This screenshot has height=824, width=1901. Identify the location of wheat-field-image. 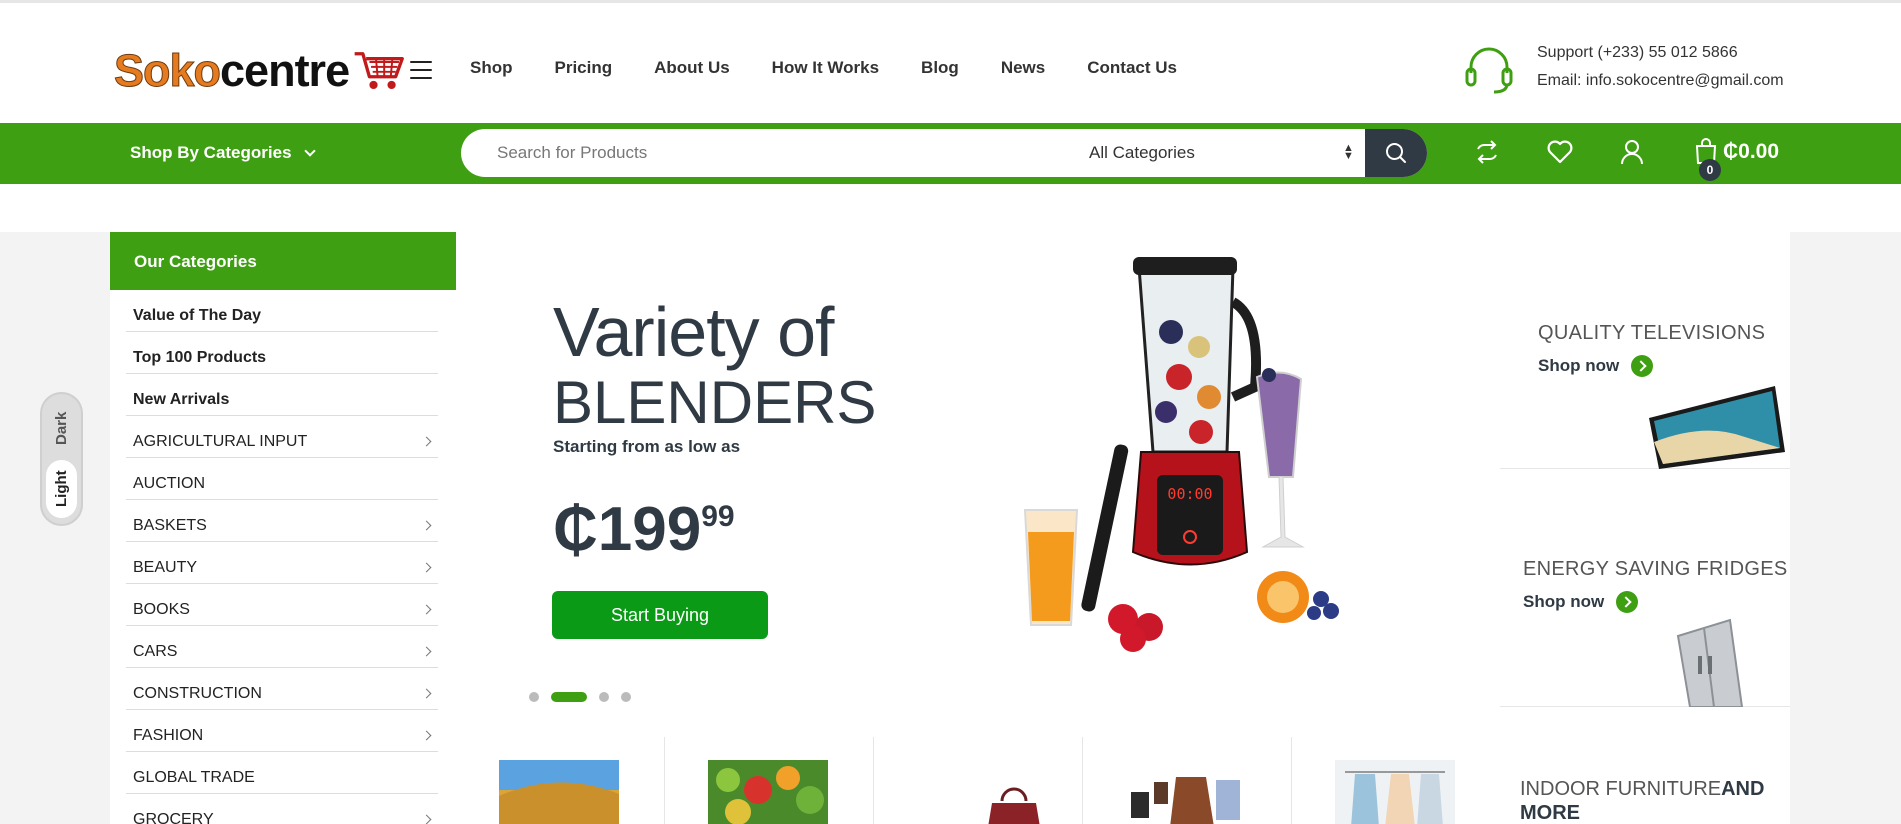
(559, 792).